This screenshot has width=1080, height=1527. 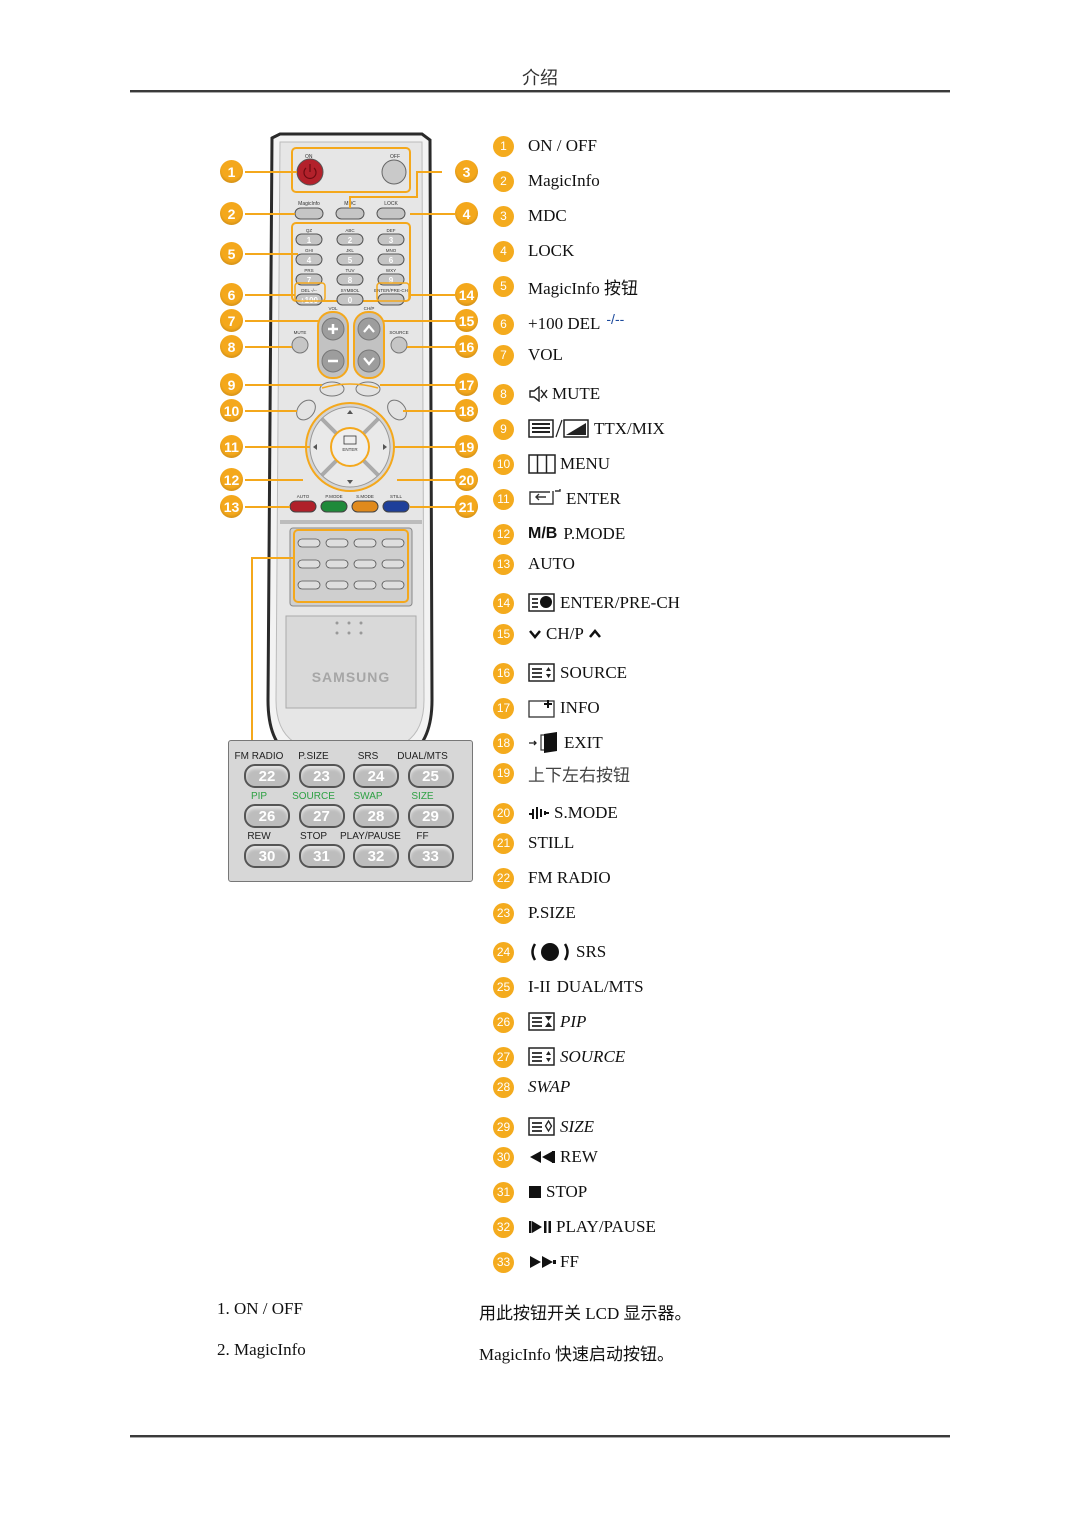 What do you see at coordinates (561, 773) in the screenshot?
I see `legend-item: 19 上下左右按钮` at bounding box center [561, 773].